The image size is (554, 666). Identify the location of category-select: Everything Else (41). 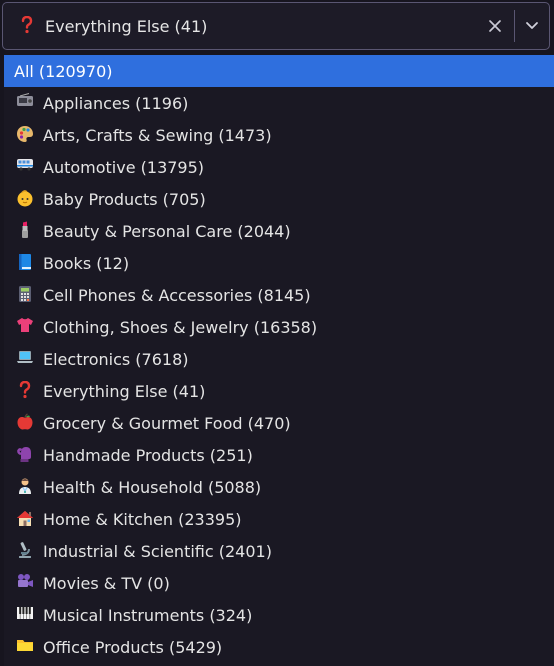
(276, 26).